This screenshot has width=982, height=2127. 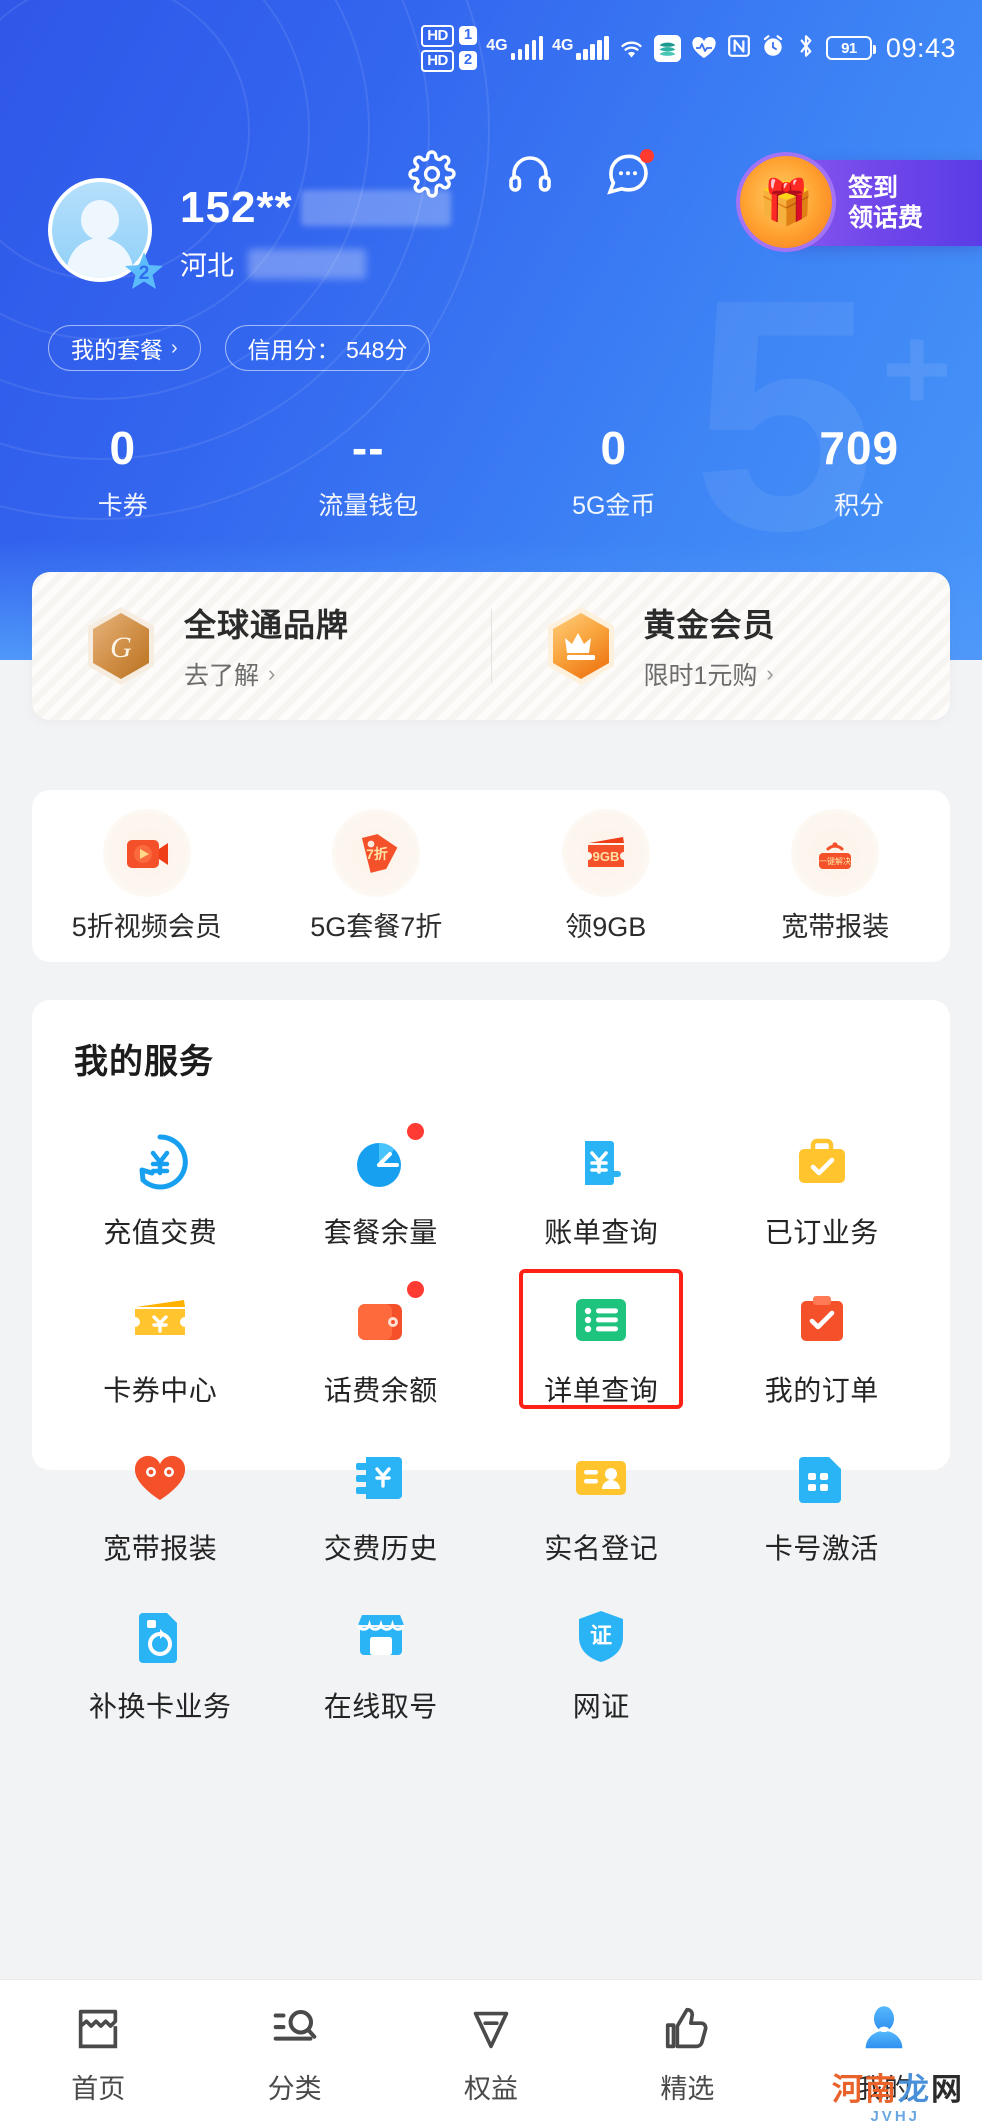 I want to click on service-sim-activation: 卡号激活, so click(x=822, y=1498).